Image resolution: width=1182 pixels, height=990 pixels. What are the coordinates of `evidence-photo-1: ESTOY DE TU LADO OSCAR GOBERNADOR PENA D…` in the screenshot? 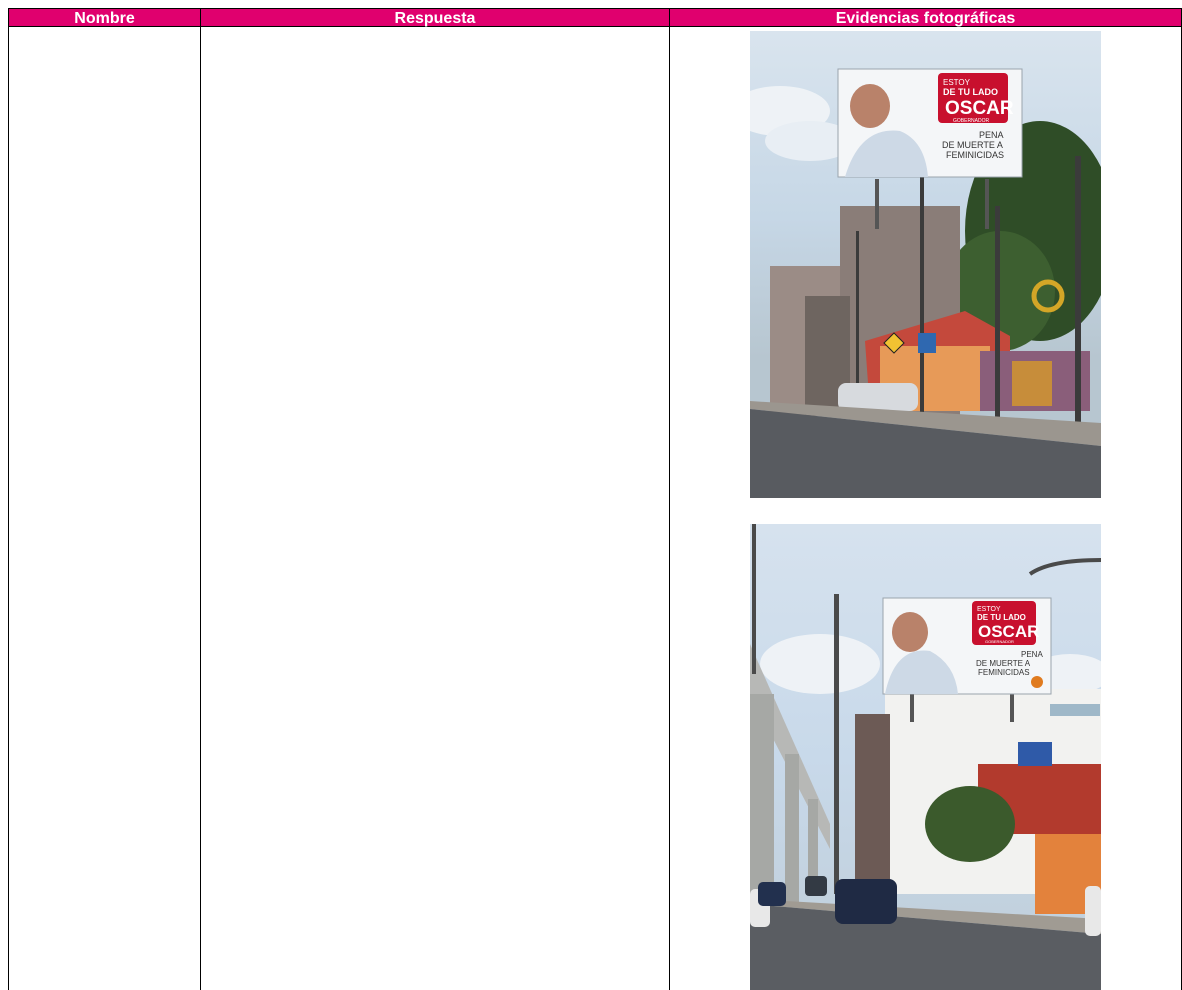 It's located at (925, 264).